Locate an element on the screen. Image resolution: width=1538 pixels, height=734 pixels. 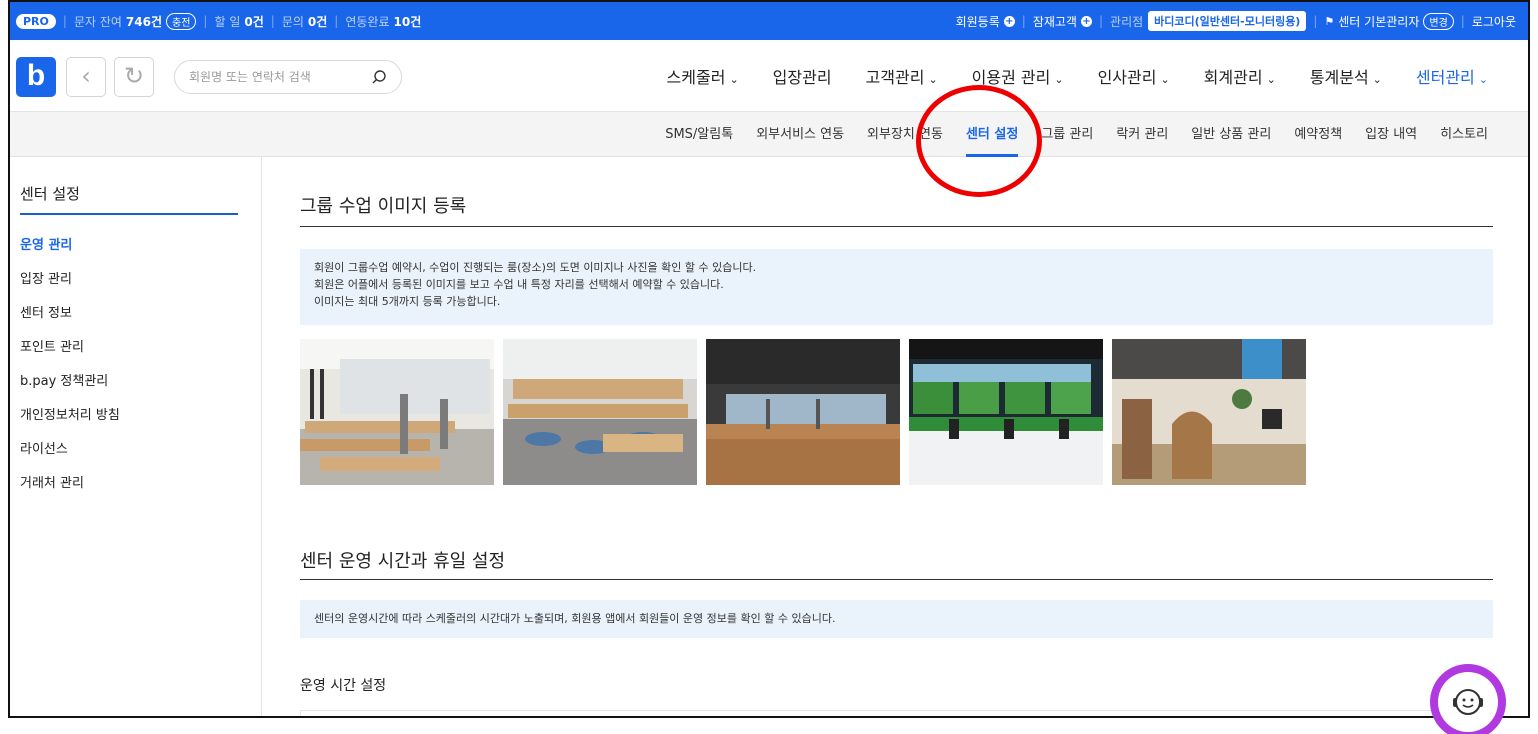
refresh-button: ↻ is located at coordinates (134, 77).